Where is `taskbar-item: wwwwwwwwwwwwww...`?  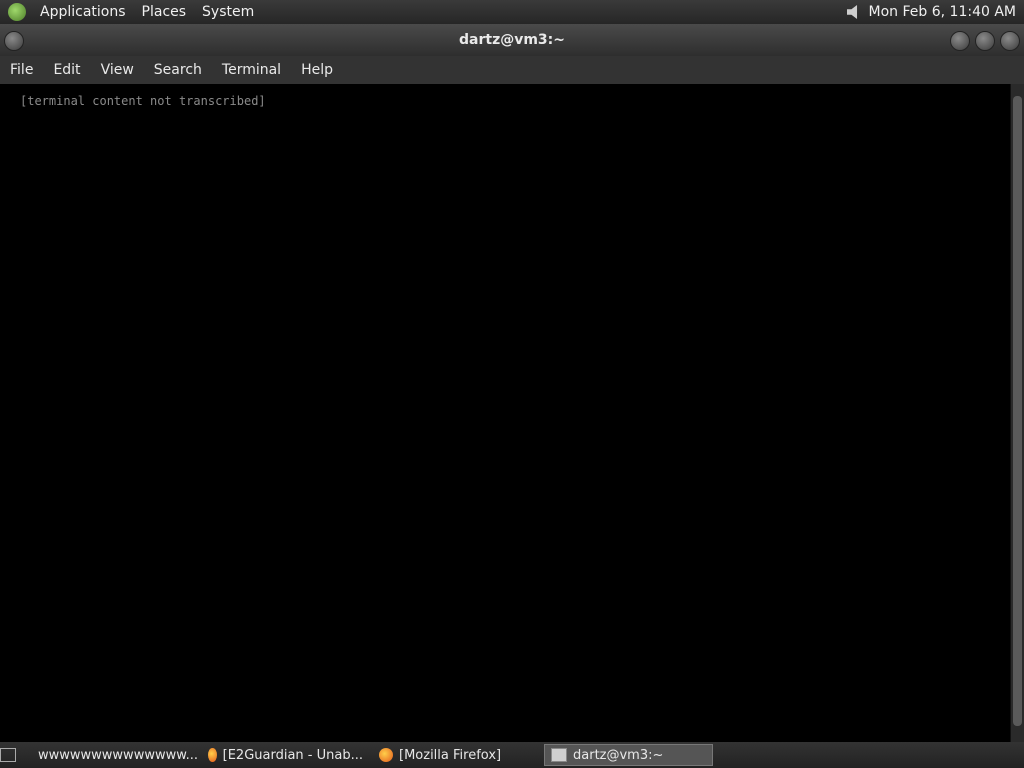
taskbar-item: wwwwwwwwwwwwww... is located at coordinates (112, 755).